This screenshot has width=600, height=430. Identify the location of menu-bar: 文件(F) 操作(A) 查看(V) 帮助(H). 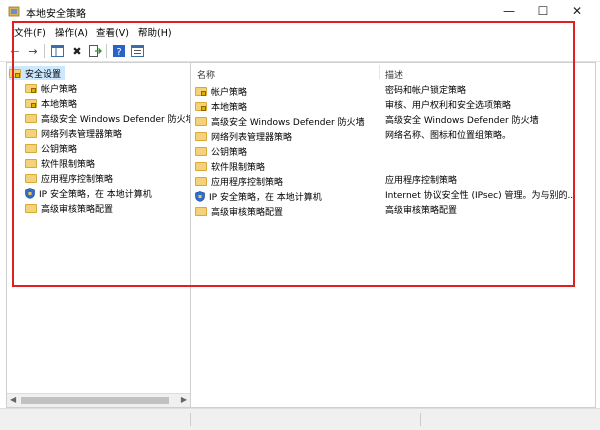
(300, 31).